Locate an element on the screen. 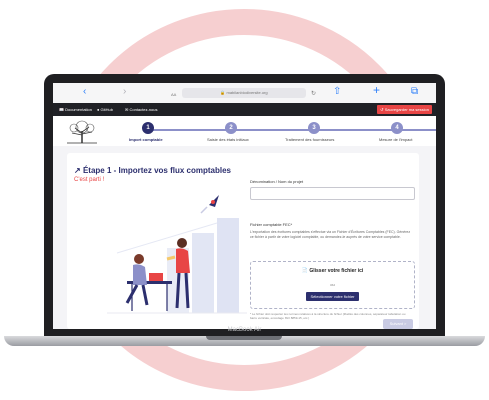  page-title-text: Étape 1 - Importez vos flux comptables is located at coordinates (156, 170).